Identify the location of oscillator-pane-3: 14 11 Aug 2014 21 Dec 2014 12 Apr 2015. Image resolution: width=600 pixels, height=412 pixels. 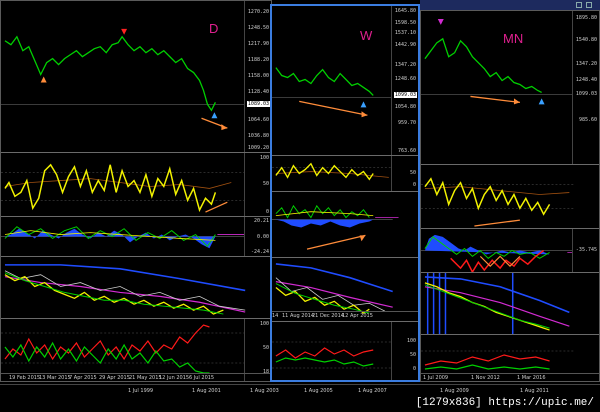
(345, 290).